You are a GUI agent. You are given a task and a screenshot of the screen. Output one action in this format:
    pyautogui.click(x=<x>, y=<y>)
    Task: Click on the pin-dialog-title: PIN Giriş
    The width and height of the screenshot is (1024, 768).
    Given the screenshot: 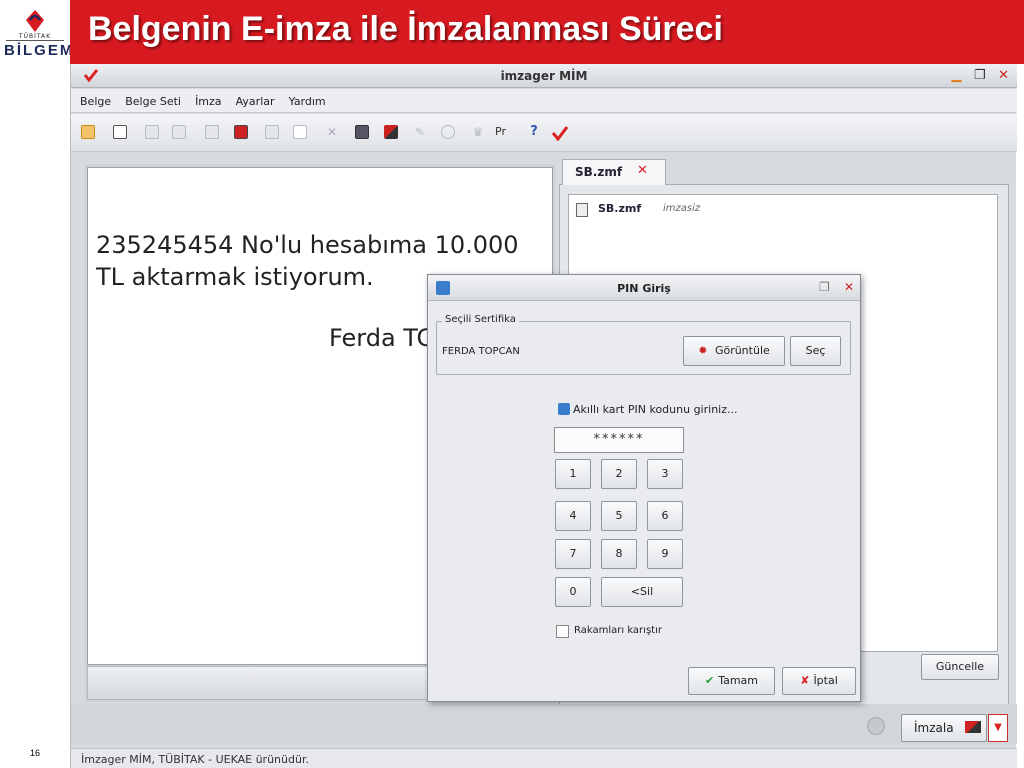 What is the action you would take?
    pyautogui.click(x=644, y=288)
    